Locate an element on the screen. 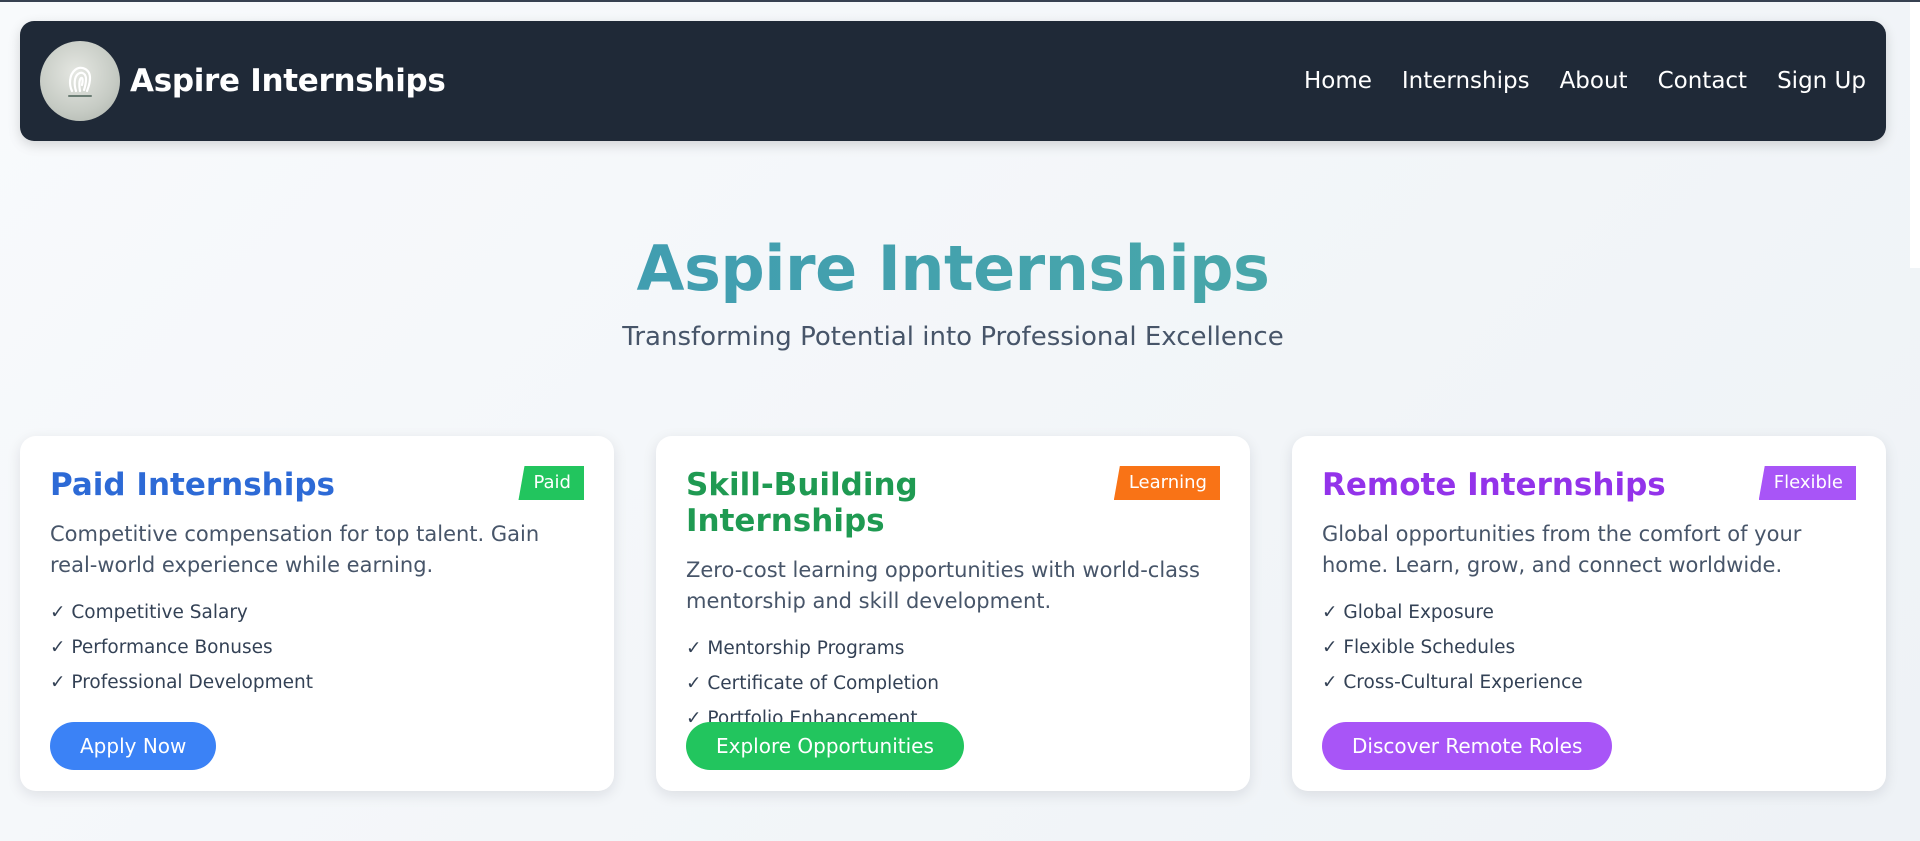 The width and height of the screenshot is (1920, 841). discover-remote-roles-button: Discover Remote Roles is located at coordinates (1467, 746).